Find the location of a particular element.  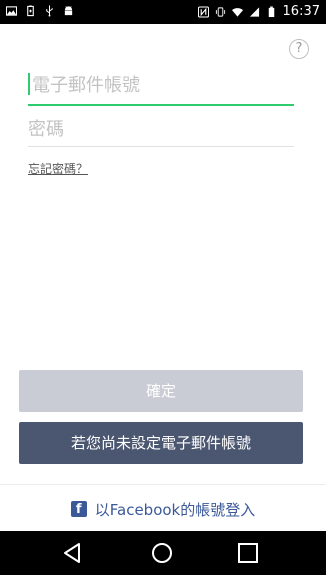

navigation-bar is located at coordinates (163, 553).